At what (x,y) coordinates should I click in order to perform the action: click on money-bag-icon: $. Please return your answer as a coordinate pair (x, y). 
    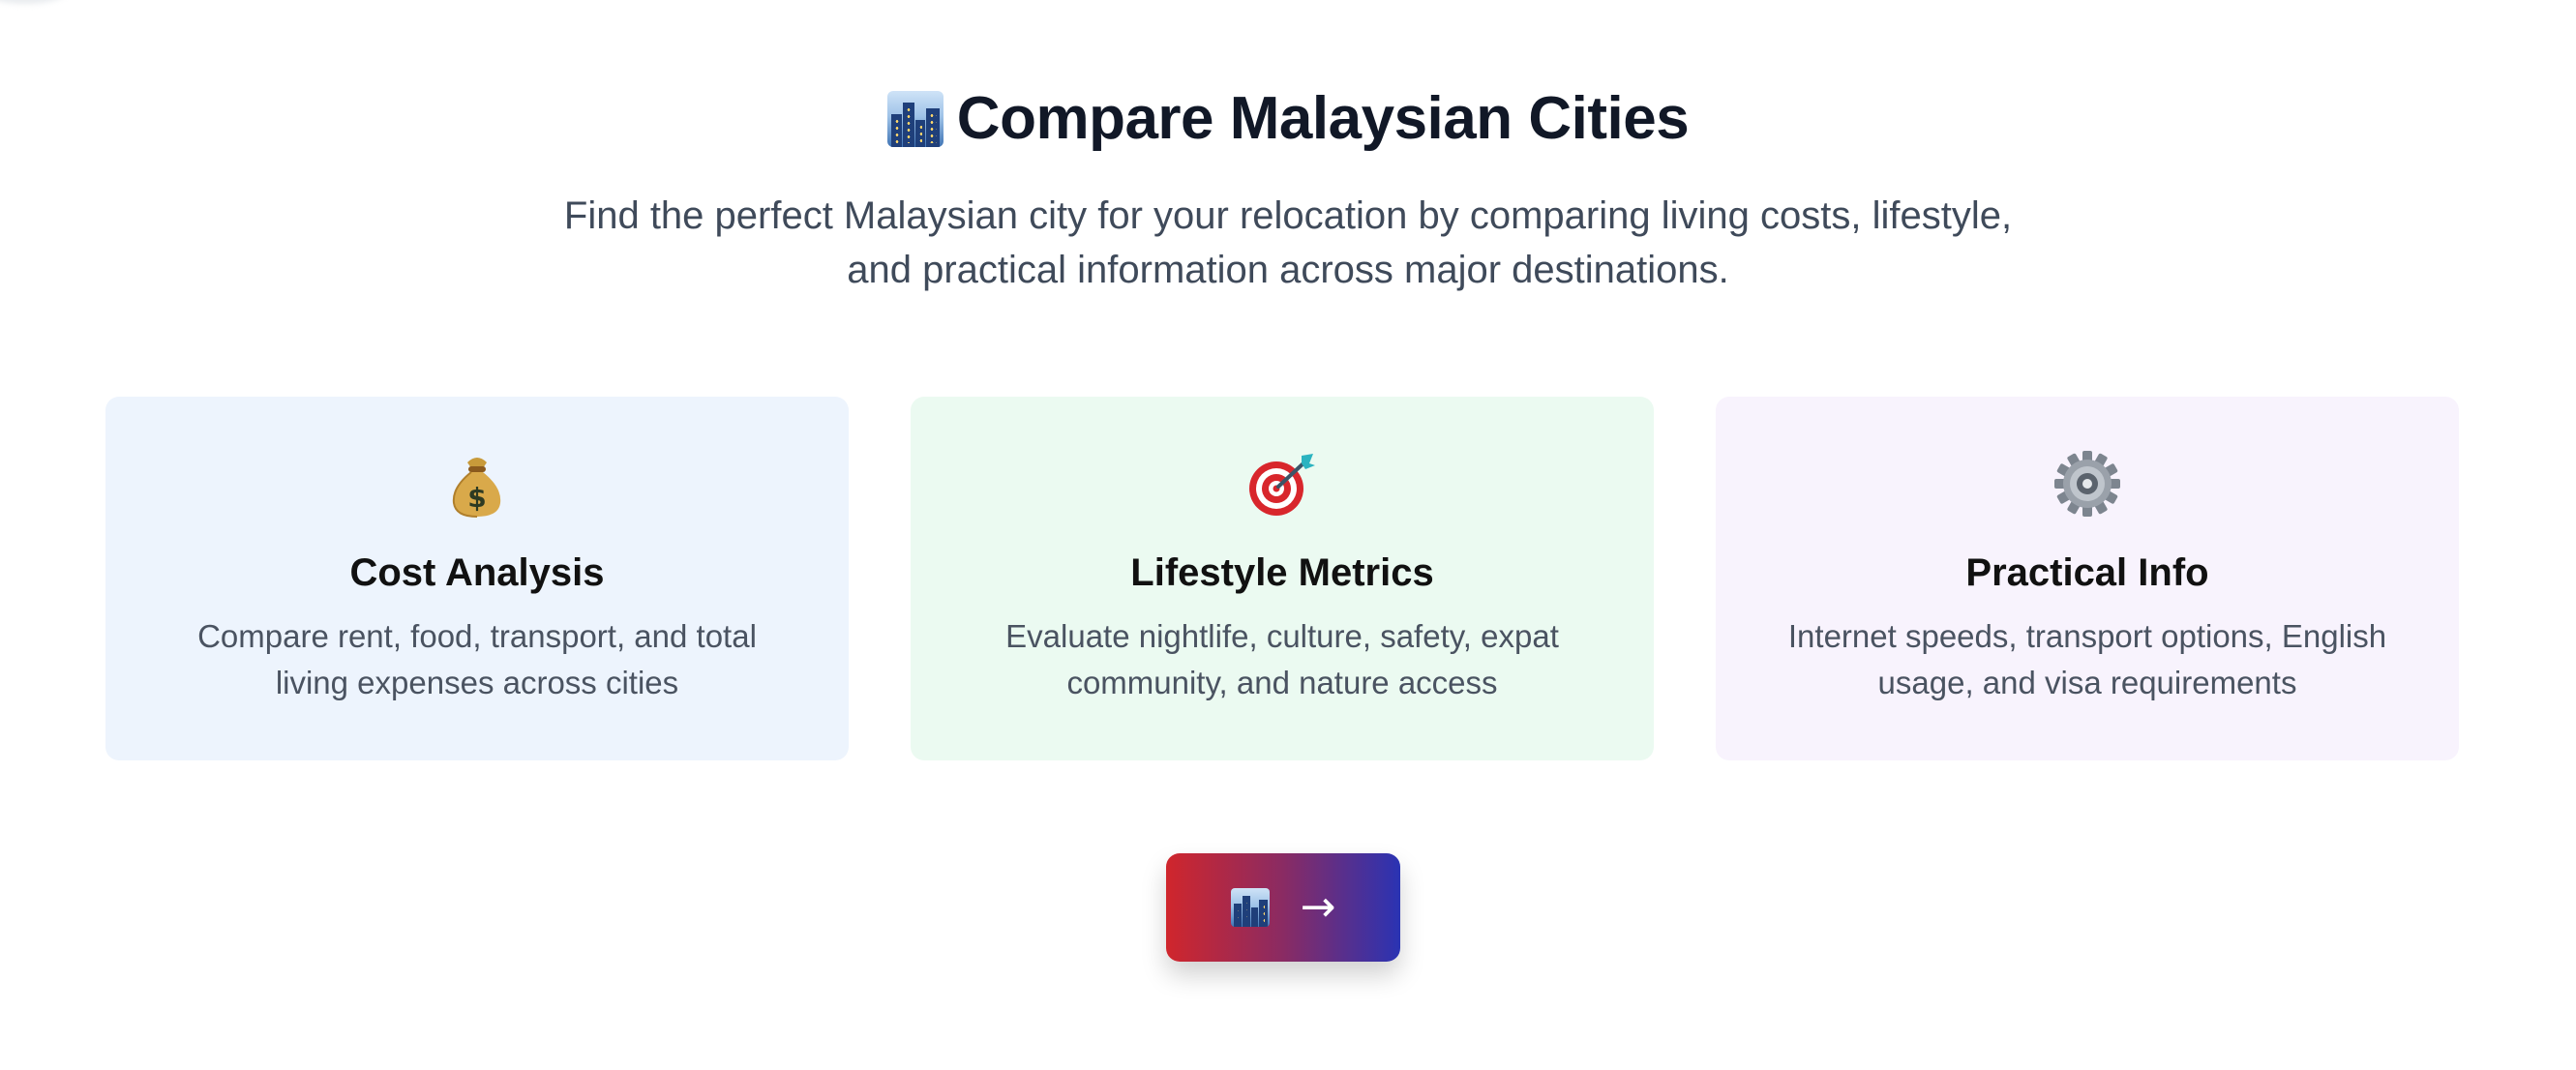
    Looking at the image, I should click on (477, 483).